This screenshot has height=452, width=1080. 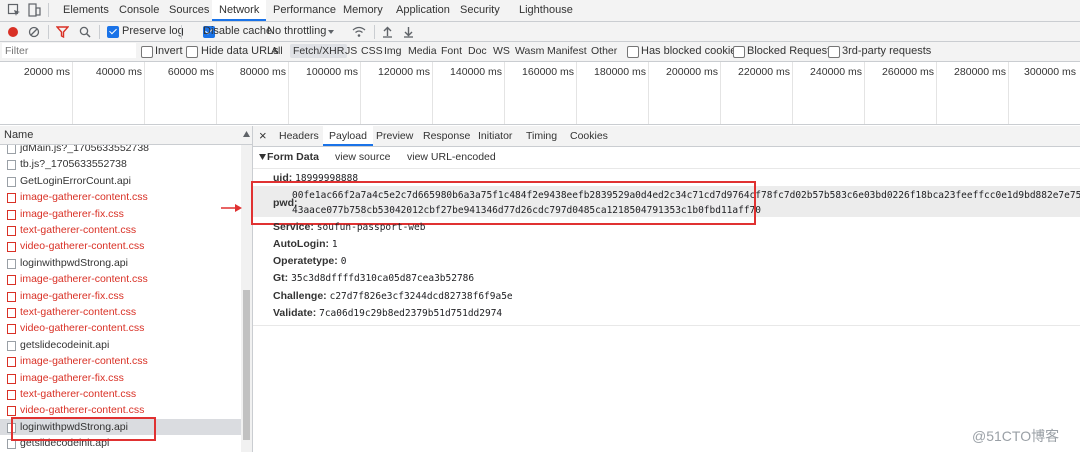 I want to click on timeline-tick-label: 160000 ms, so click(x=548, y=72).